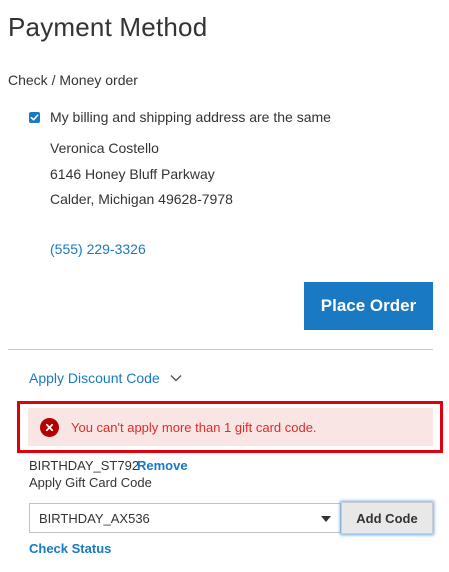  I want to click on caret-down-icon, so click(326, 519).